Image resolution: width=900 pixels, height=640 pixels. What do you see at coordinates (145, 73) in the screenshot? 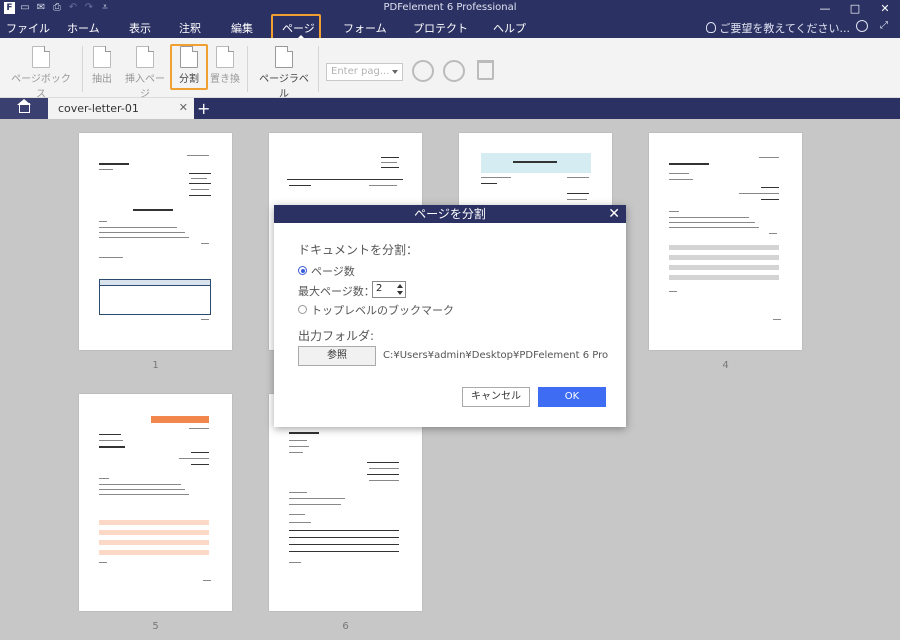
I see `insert-page-button: 挿入ページ` at bounding box center [145, 73].